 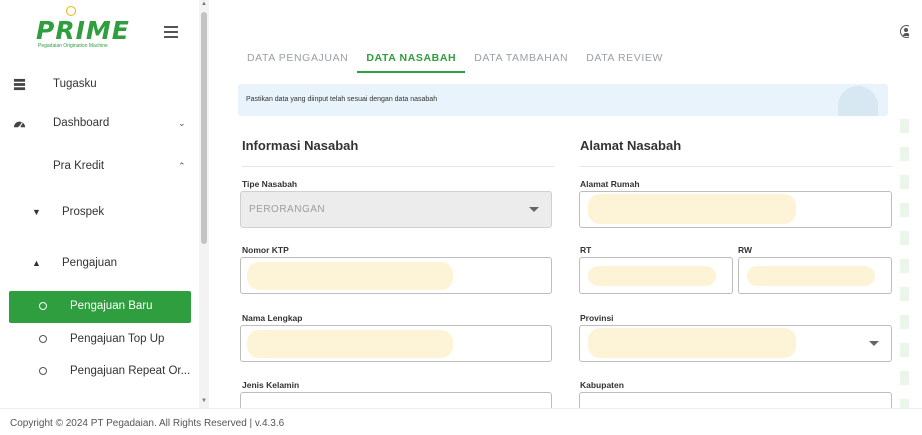 I want to click on jenis-kelamin-select, so click(x=396, y=400).